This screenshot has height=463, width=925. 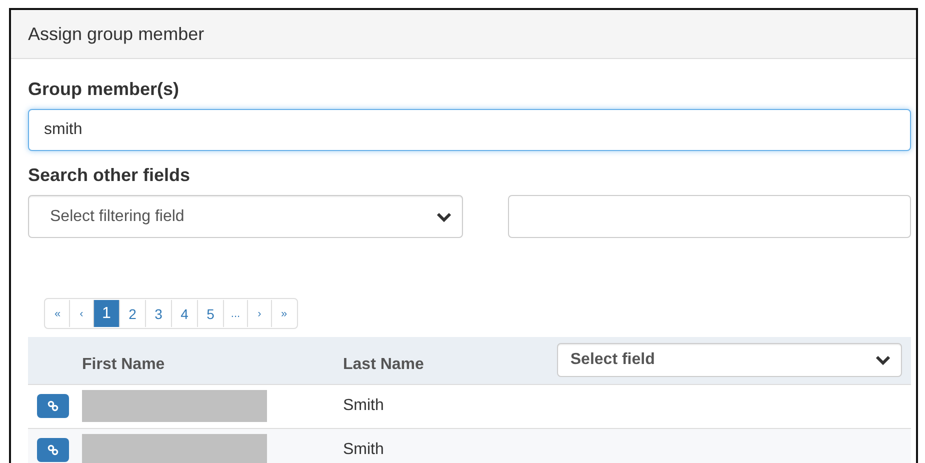 I want to click on input-field: smith, so click(x=469, y=130).